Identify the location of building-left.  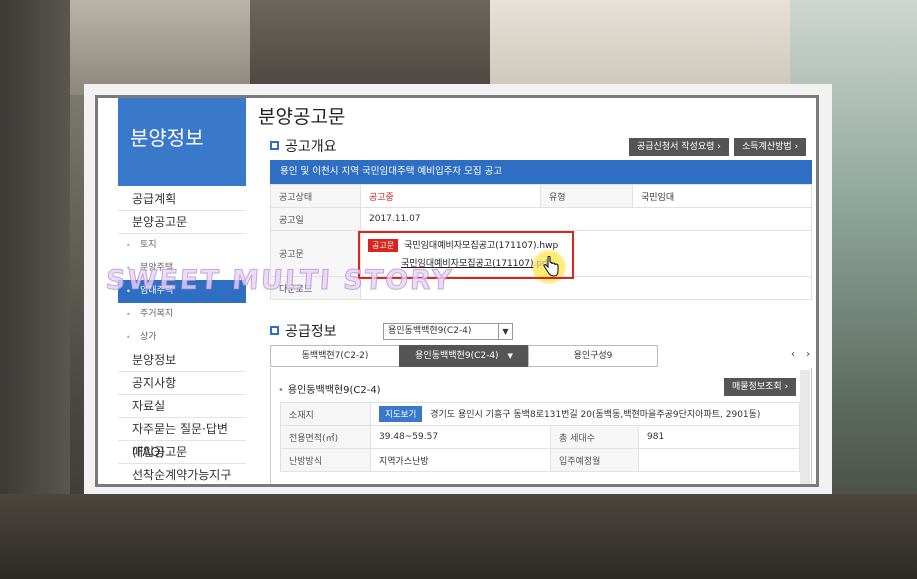
(35, 289).